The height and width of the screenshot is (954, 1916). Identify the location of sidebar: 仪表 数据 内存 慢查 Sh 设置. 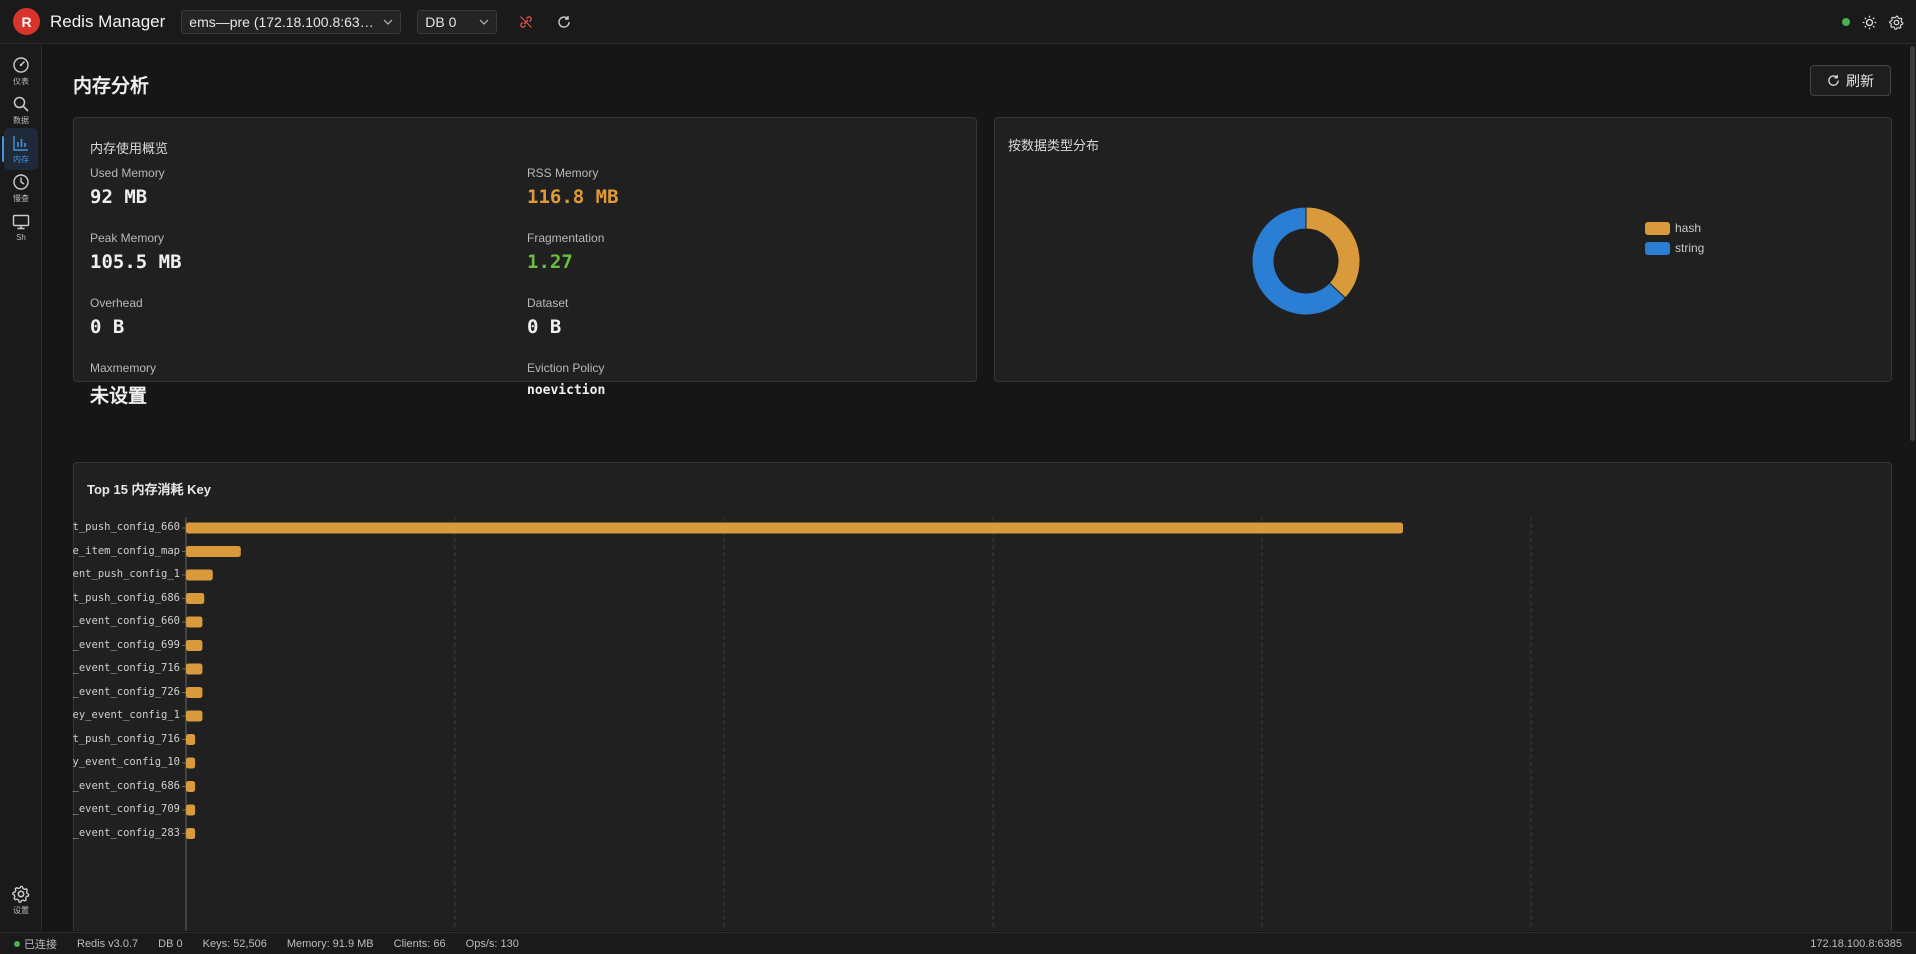
(21, 488).